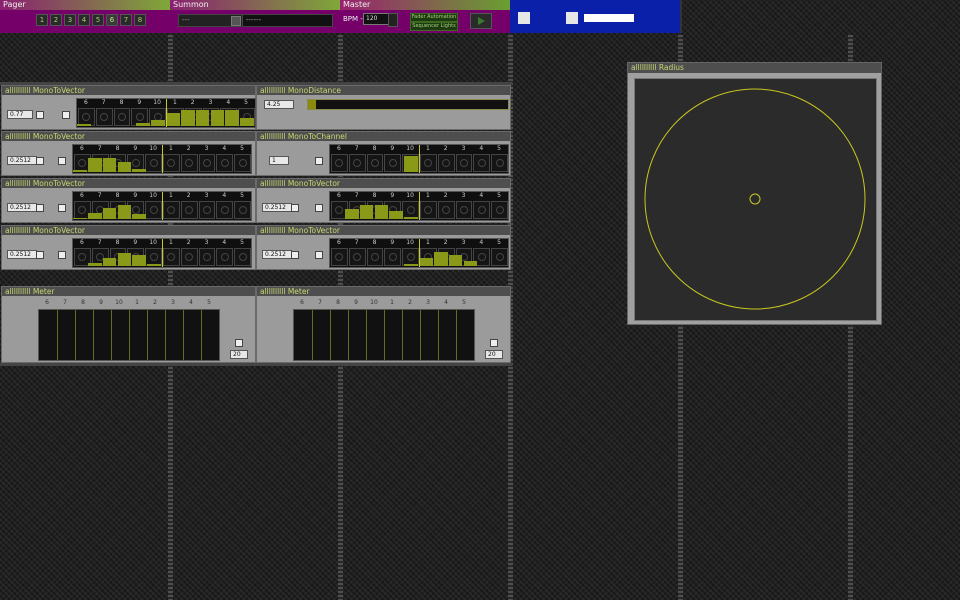  What do you see at coordinates (84, 20) in the screenshot?
I see `page-button: 4` at bounding box center [84, 20].